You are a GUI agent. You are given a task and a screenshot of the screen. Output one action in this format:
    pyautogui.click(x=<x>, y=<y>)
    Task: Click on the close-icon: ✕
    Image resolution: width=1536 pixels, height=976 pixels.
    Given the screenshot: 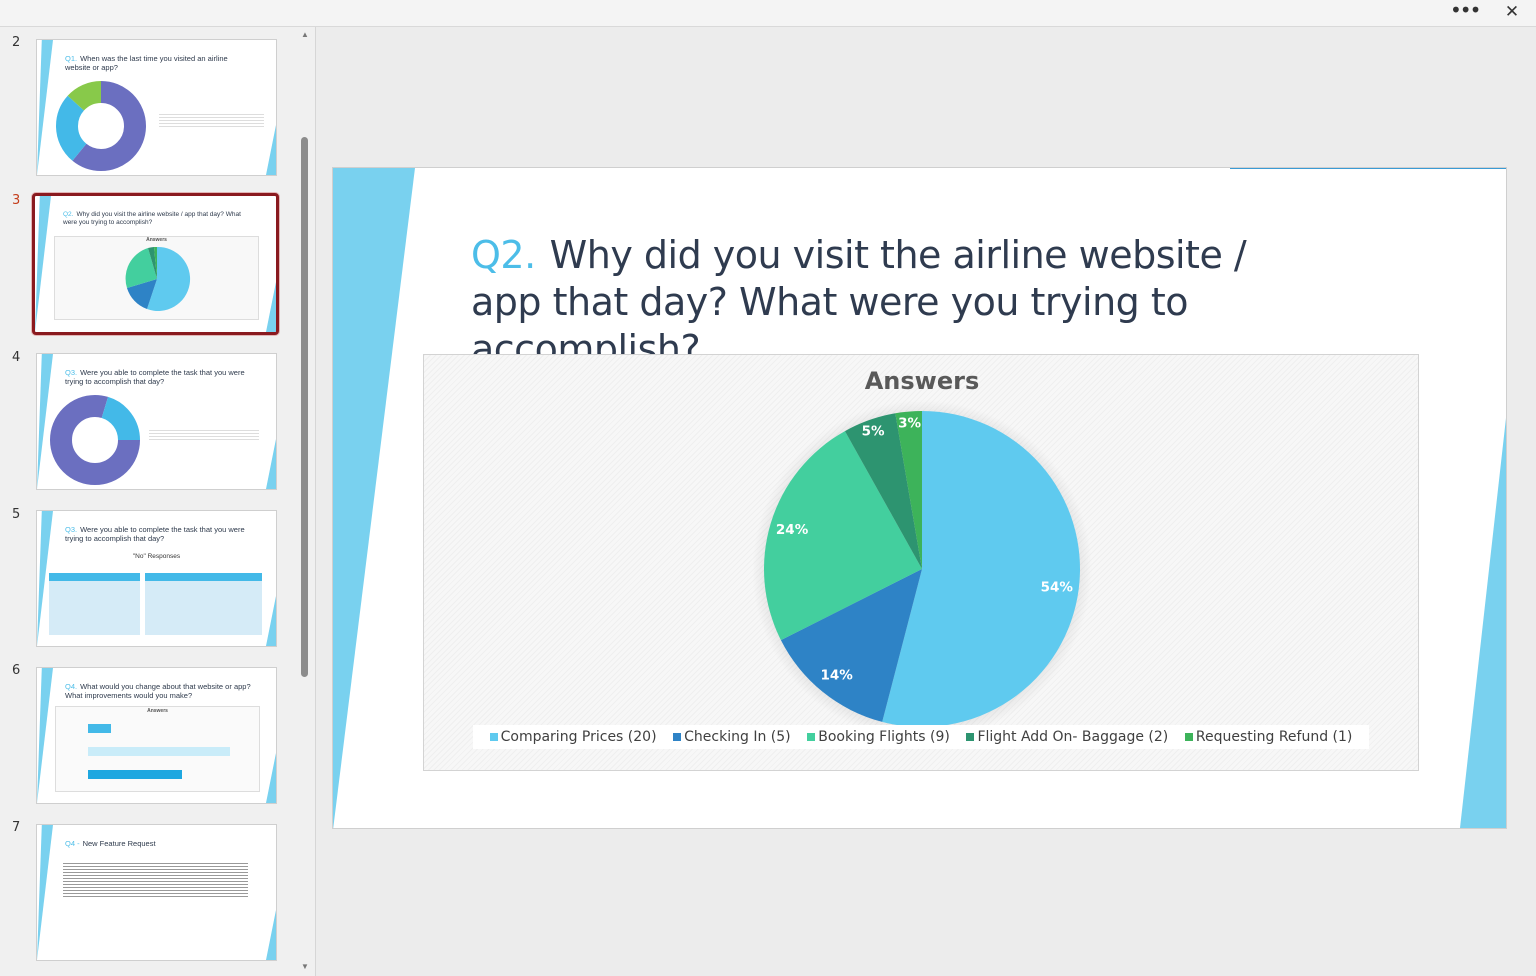 What is the action you would take?
    pyautogui.click(x=1512, y=12)
    